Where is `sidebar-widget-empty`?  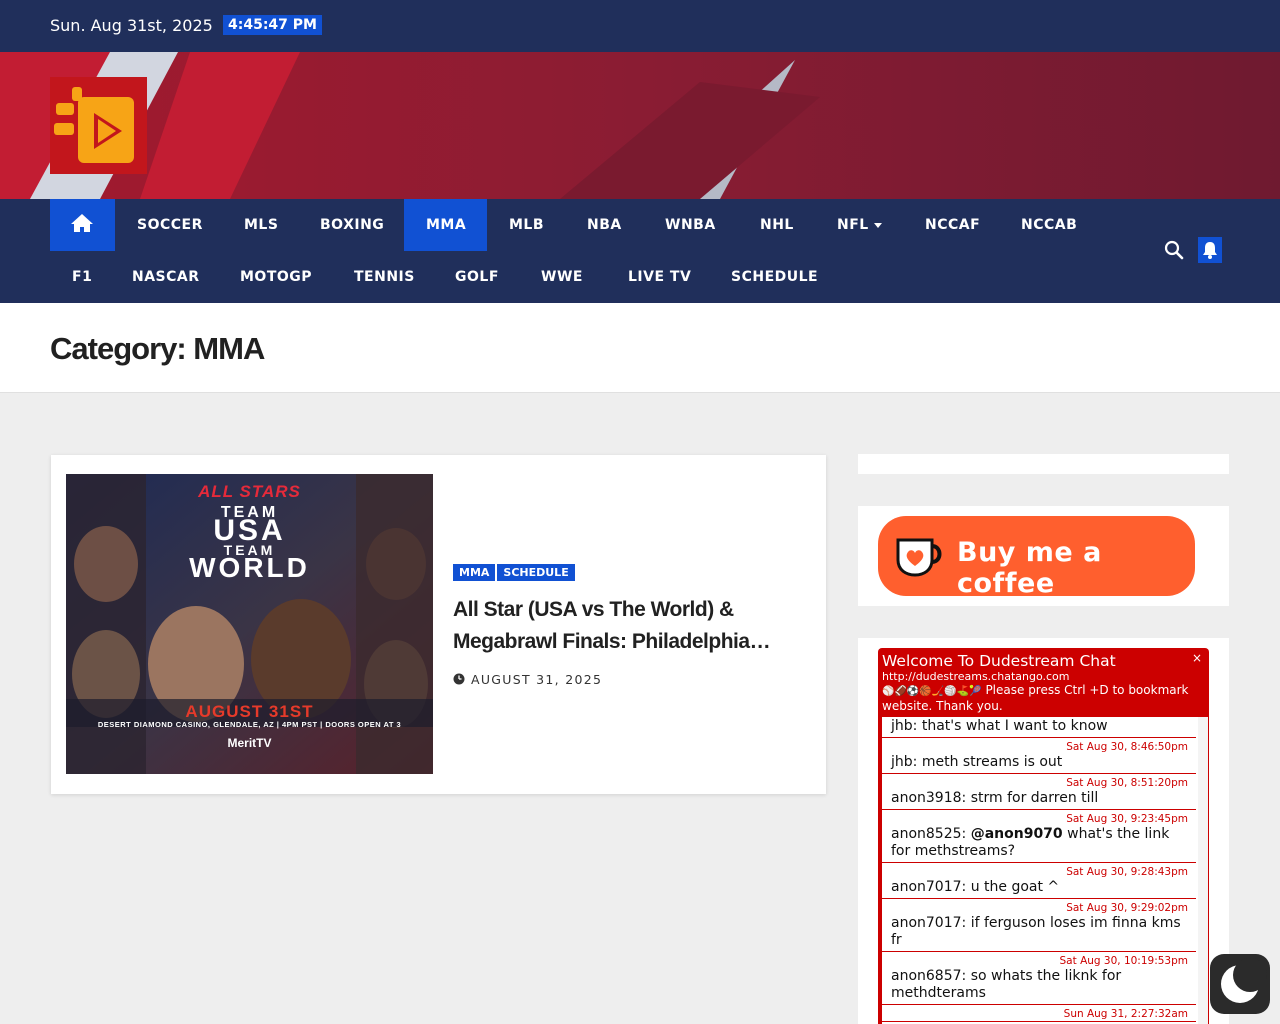
sidebar-widget-empty is located at coordinates (1043, 464).